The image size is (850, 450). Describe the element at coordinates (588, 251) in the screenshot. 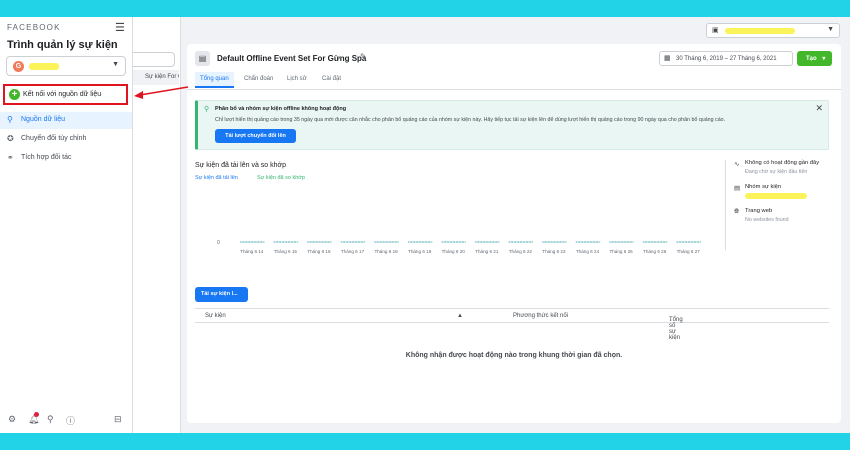

I see `x-tick-label: Tháng 6 24` at that location.